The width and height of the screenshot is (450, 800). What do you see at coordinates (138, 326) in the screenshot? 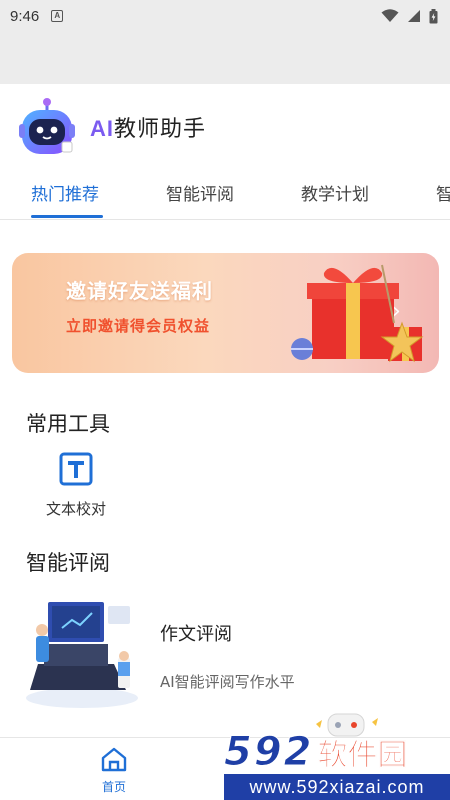
I see `banner-subtitle: 立即邀请得会员权益` at bounding box center [138, 326].